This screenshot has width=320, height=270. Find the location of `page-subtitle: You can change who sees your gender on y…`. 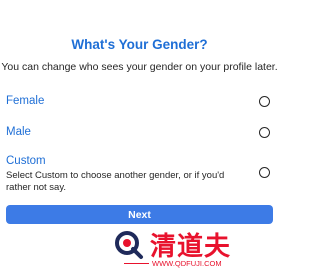

page-subtitle: You can change who sees your gender on y… is located at coordinates (139, 67).